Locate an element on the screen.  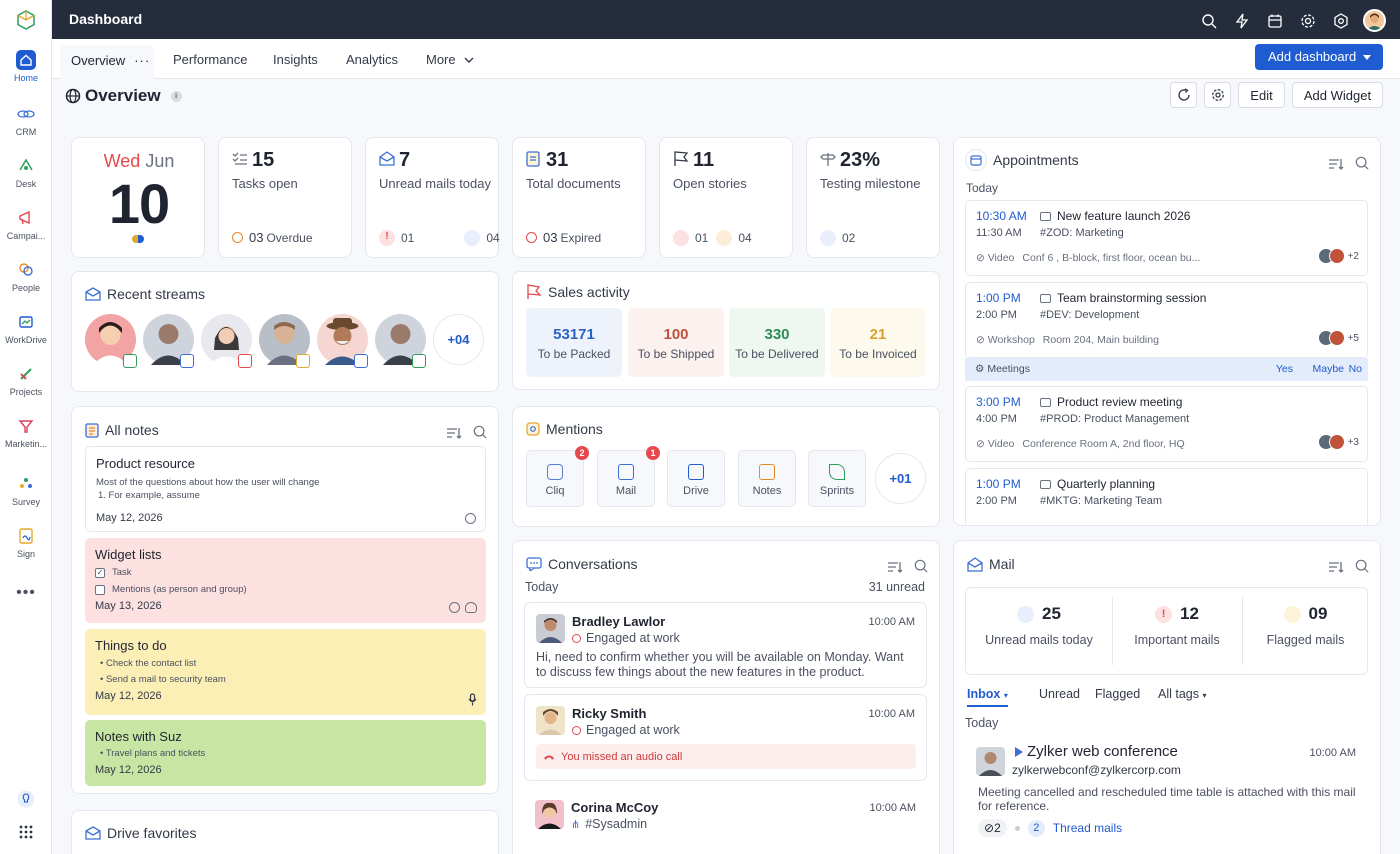
checkbox-checked: ✓ is located at coordinates (100, 573).